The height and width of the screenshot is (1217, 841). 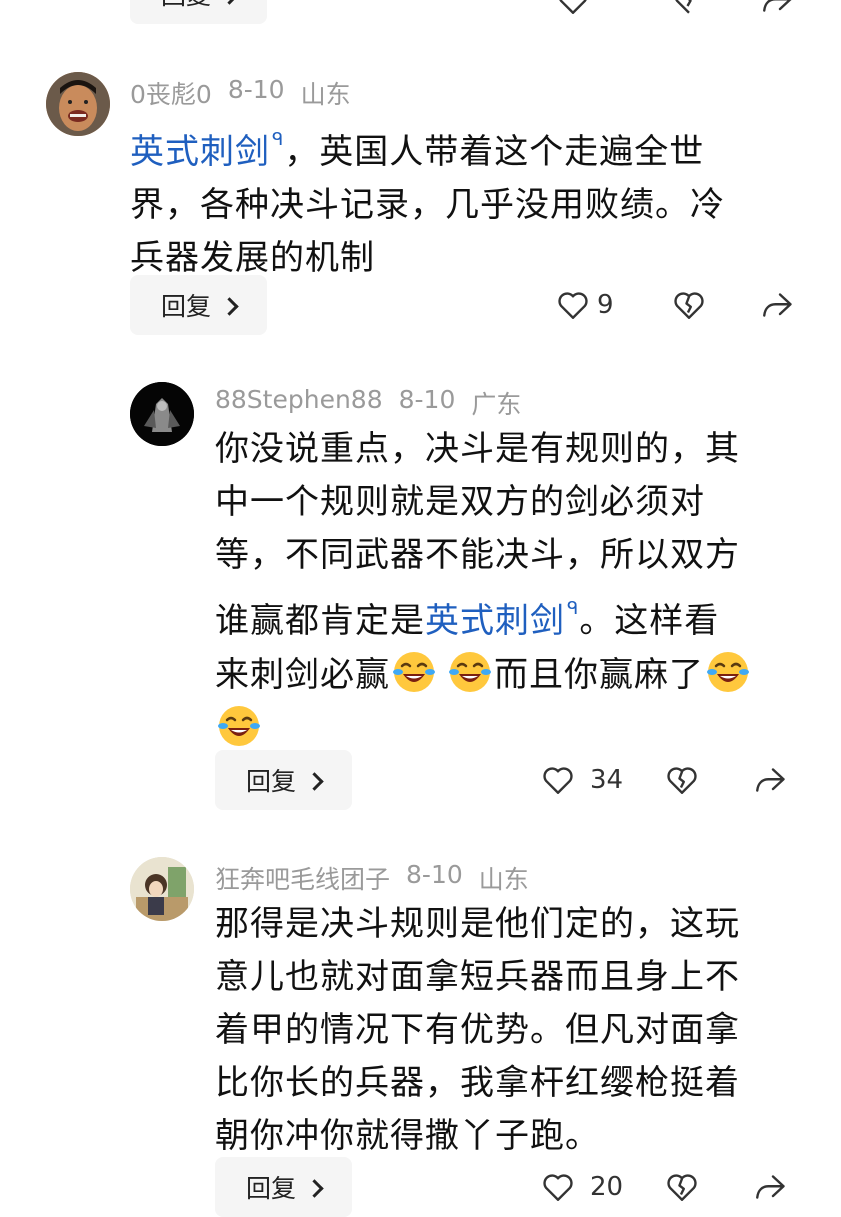 What do you see at coordinates (299, 403) in the screenshot?
I see `username: 88Stephen88` at bounding box center [299, 403].